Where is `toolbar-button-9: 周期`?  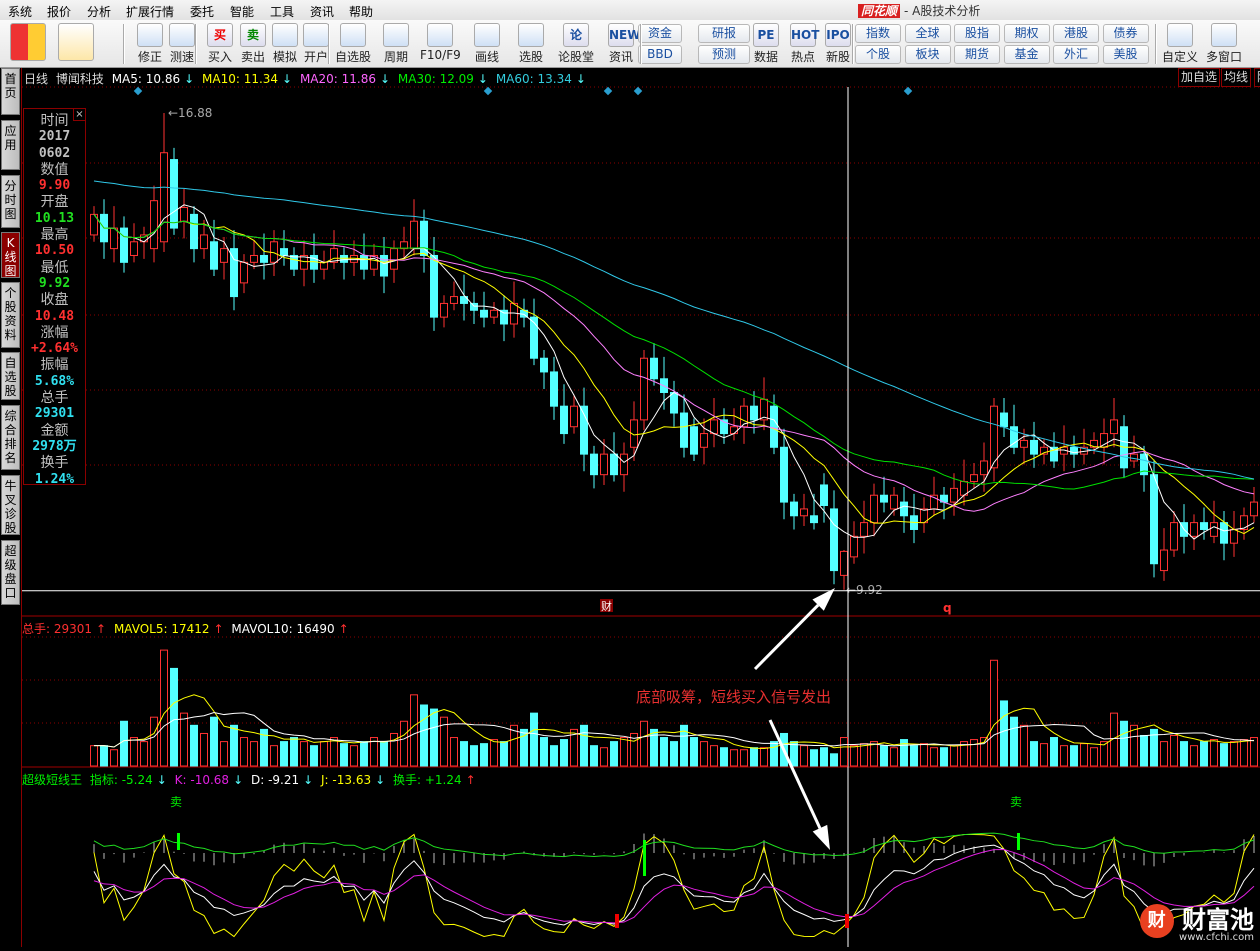
toolbar-button-9: 周期 is located at coordinates (396, 44).